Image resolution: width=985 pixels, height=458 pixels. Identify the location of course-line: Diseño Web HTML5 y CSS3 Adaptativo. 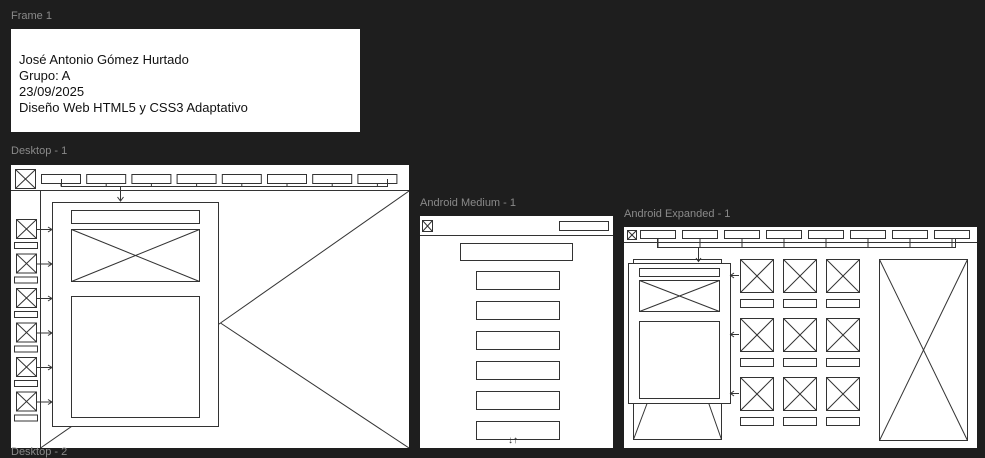
(133, 107).